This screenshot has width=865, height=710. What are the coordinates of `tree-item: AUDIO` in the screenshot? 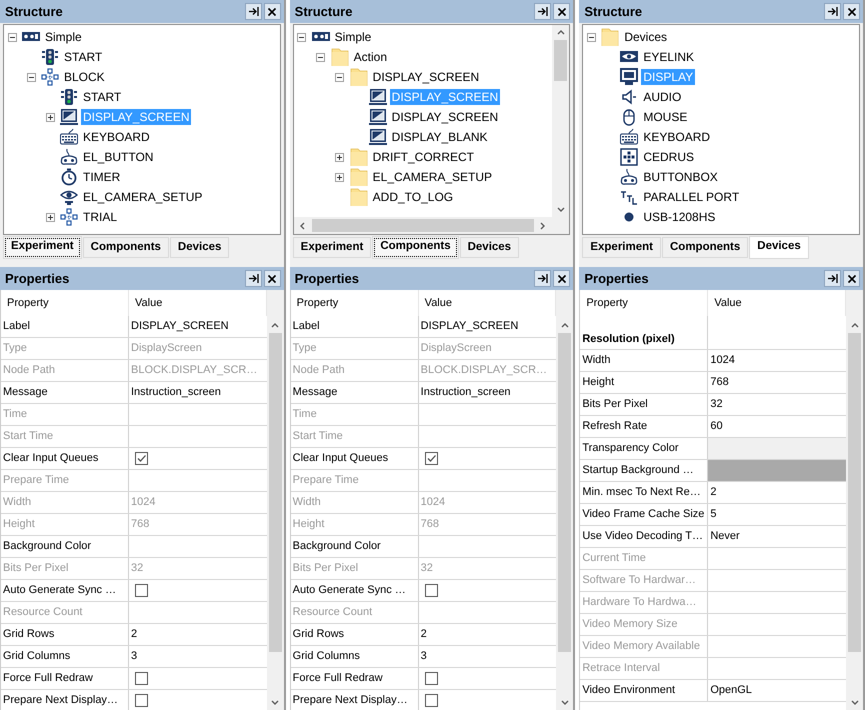 It's located at (662, 97).